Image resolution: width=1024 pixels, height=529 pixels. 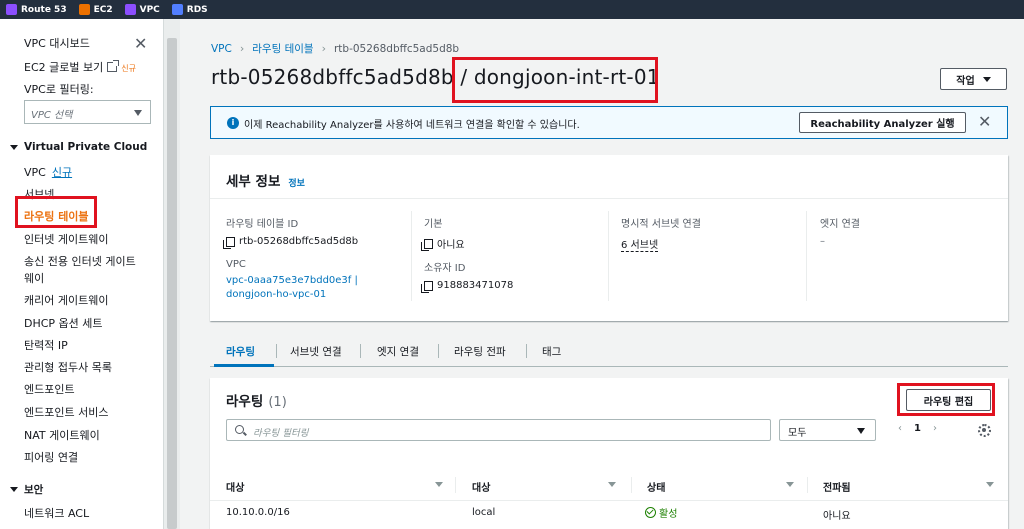 I want to click on detail-owner: 소유자 ID 918883471078, so click(x=467, y=276).